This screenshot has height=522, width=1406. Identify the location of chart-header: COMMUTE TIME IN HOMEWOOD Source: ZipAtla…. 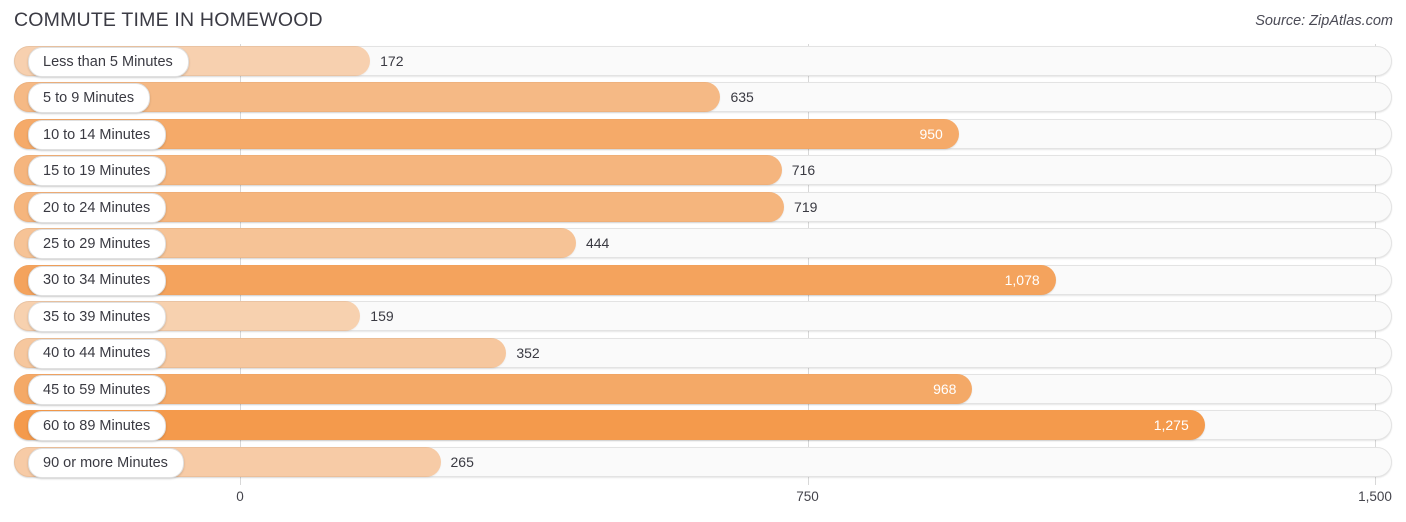
(703, 22).